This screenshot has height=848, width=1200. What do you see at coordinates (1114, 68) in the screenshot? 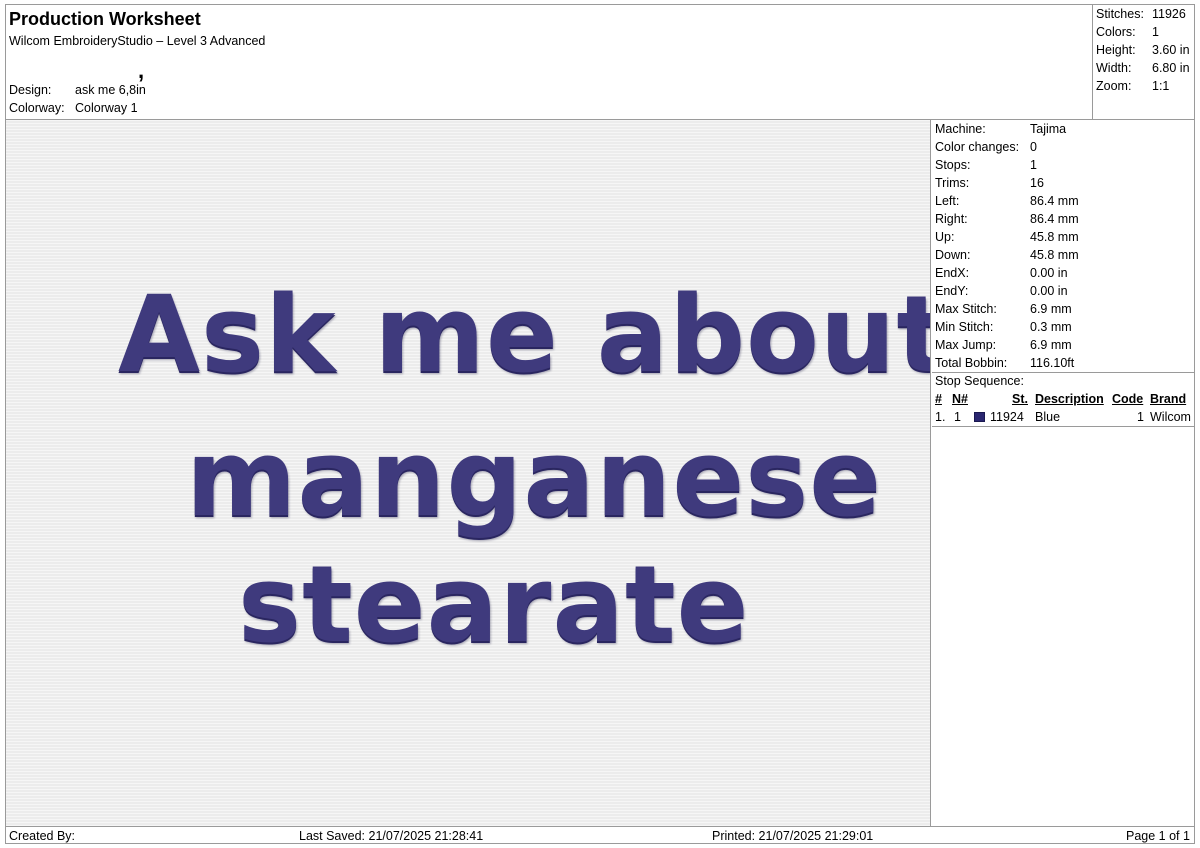
I see `summary-label: Width:` at bounding box center [1114, 68].